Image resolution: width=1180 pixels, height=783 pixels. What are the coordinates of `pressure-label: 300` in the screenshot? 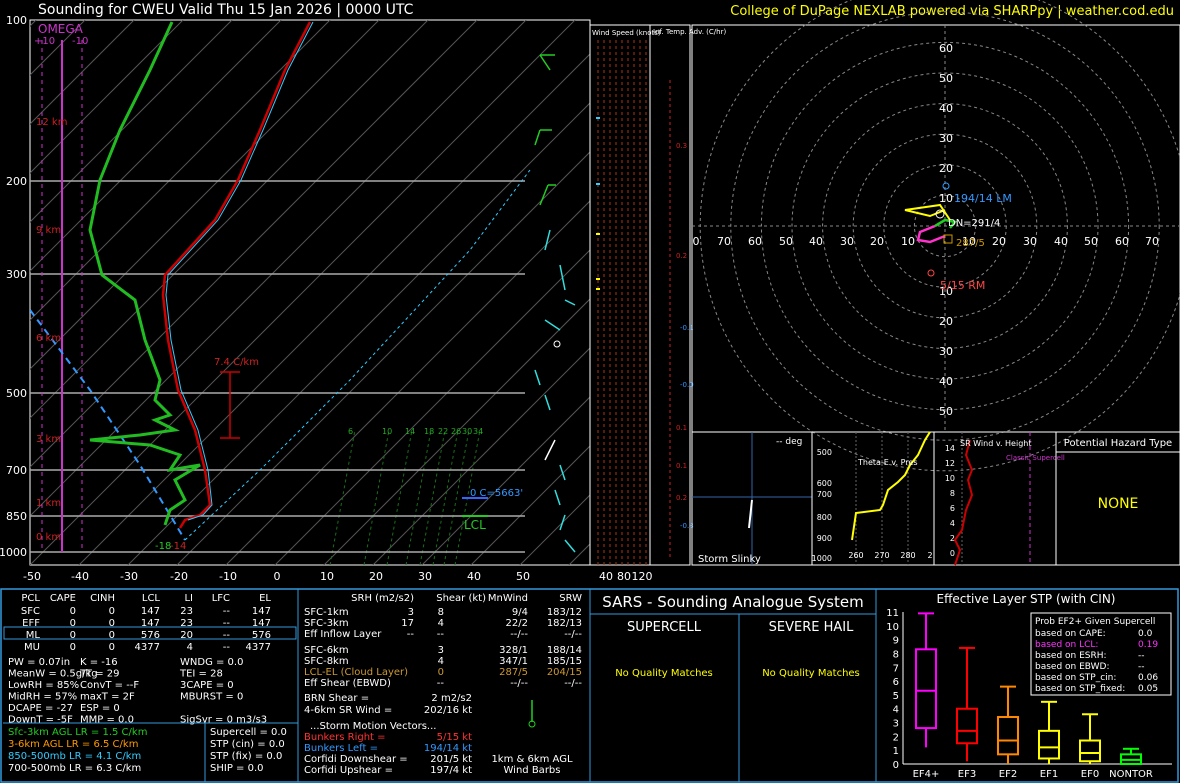 It's located at (16, 274).